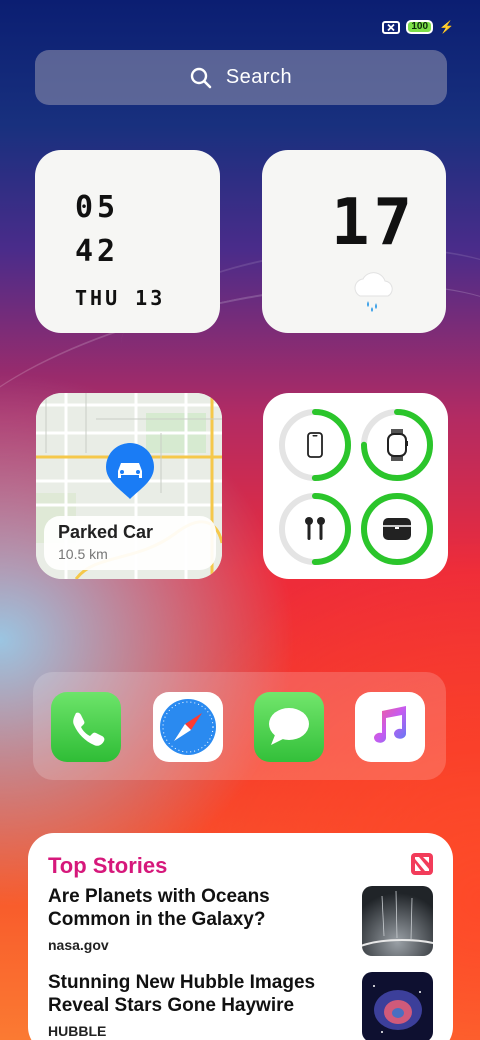  I want to click on safari-icon, so click(188, 727).